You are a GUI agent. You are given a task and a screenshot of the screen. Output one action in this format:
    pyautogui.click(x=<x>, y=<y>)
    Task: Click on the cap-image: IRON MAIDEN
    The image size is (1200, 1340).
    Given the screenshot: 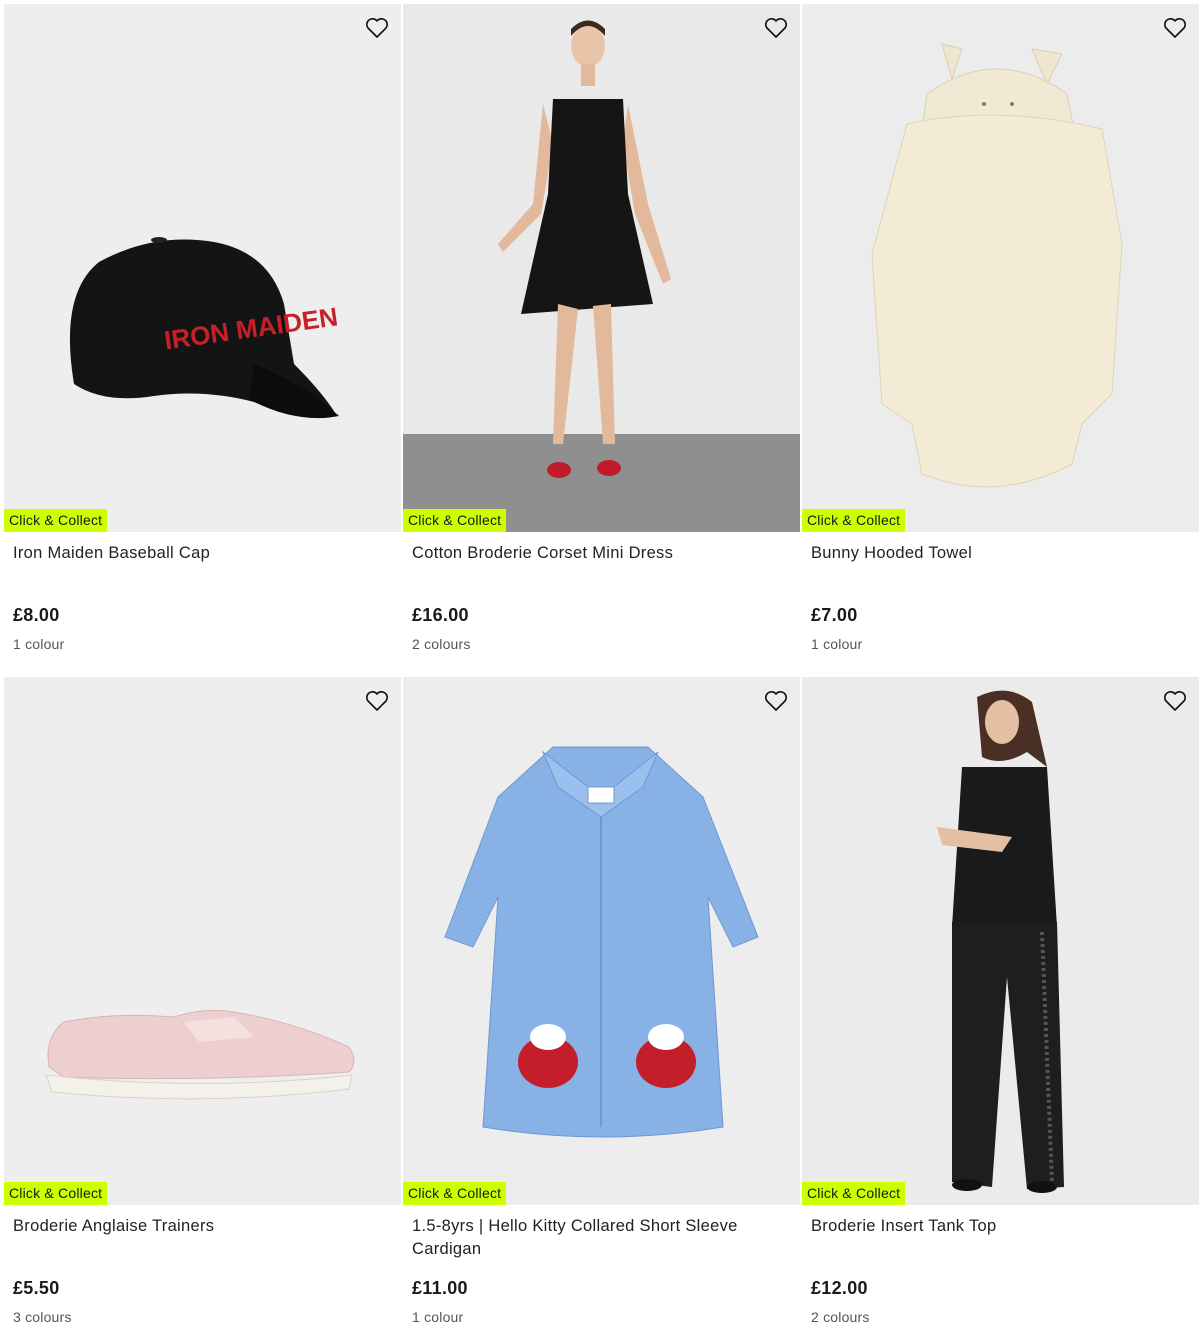 What is the action you would take?
    pyautogui.click(x=202, y=268)
    